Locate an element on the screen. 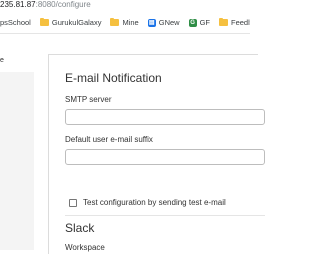  smtp-server-input is located at coordinates (165, 117).